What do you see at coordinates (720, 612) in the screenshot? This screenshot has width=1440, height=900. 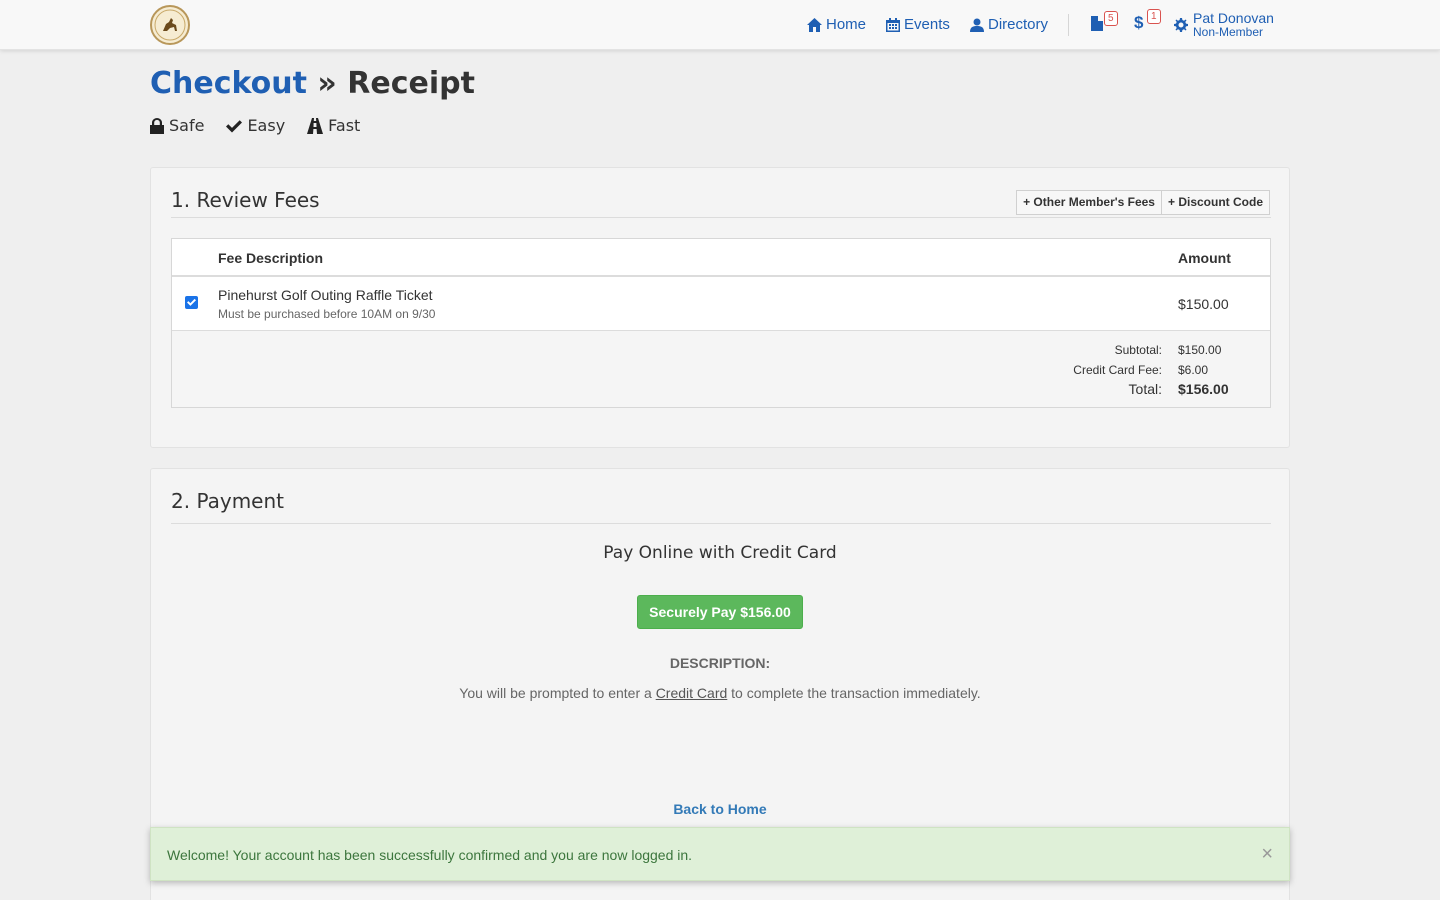 I see `securely-pay-button: Securely Pay $156.00` at bounding box center [720, 612].